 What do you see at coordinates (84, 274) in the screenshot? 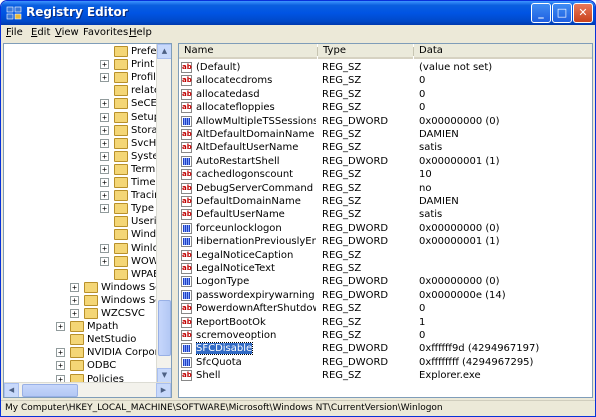
I see `tree-node: WPAEv` at bounding box center [84, 274].